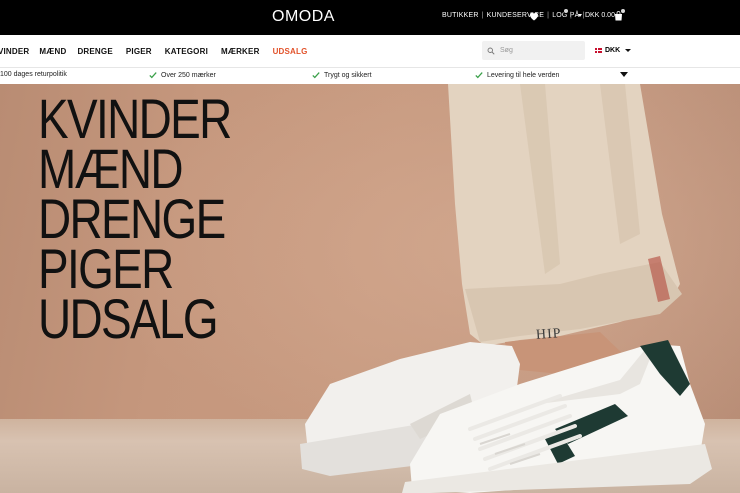 The image size is (740, 493). Describe the element at coordinates (523, 75) in the screenshot. I see `usp-text: Levering til hele verden` at that location.